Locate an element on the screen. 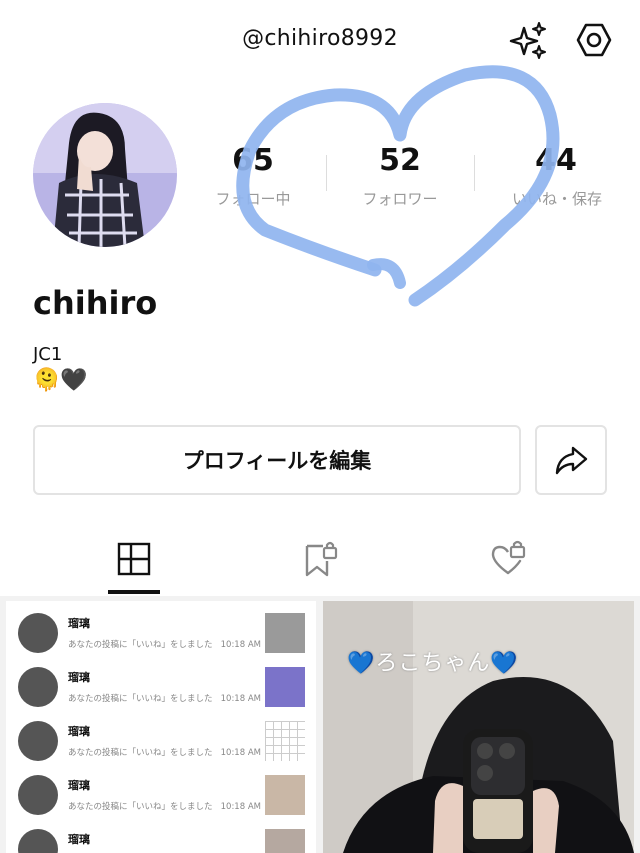 The height and width of the screenshot is (853, 640). display-name: chihiro is located at coordinates (95, 303).